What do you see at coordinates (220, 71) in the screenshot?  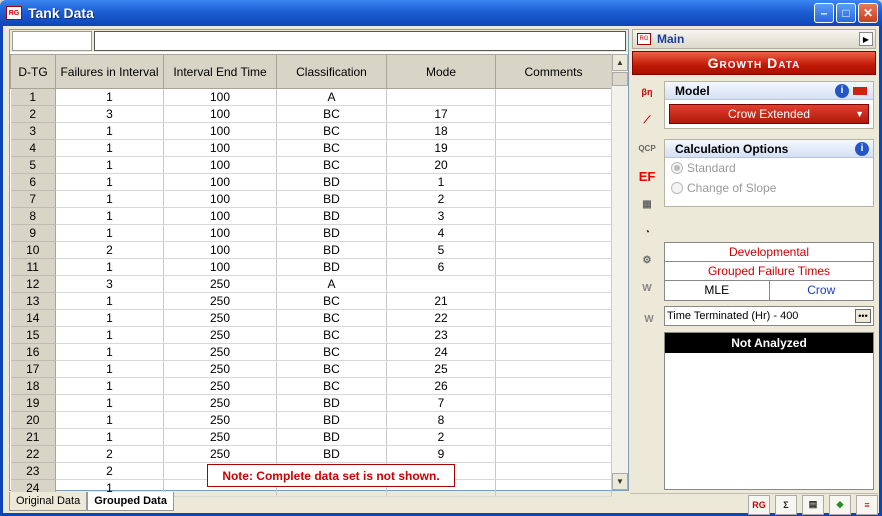 I see `column-header: Interval End Time` at bounding box center [220, 71].